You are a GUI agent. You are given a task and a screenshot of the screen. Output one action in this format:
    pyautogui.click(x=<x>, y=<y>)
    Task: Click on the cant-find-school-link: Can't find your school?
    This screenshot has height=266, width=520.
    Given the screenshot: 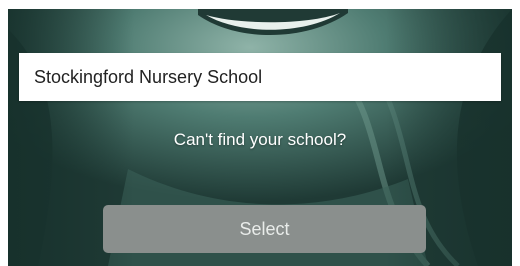 What is the action you would take?
    pyautogui.click(x=260, y=140)
    